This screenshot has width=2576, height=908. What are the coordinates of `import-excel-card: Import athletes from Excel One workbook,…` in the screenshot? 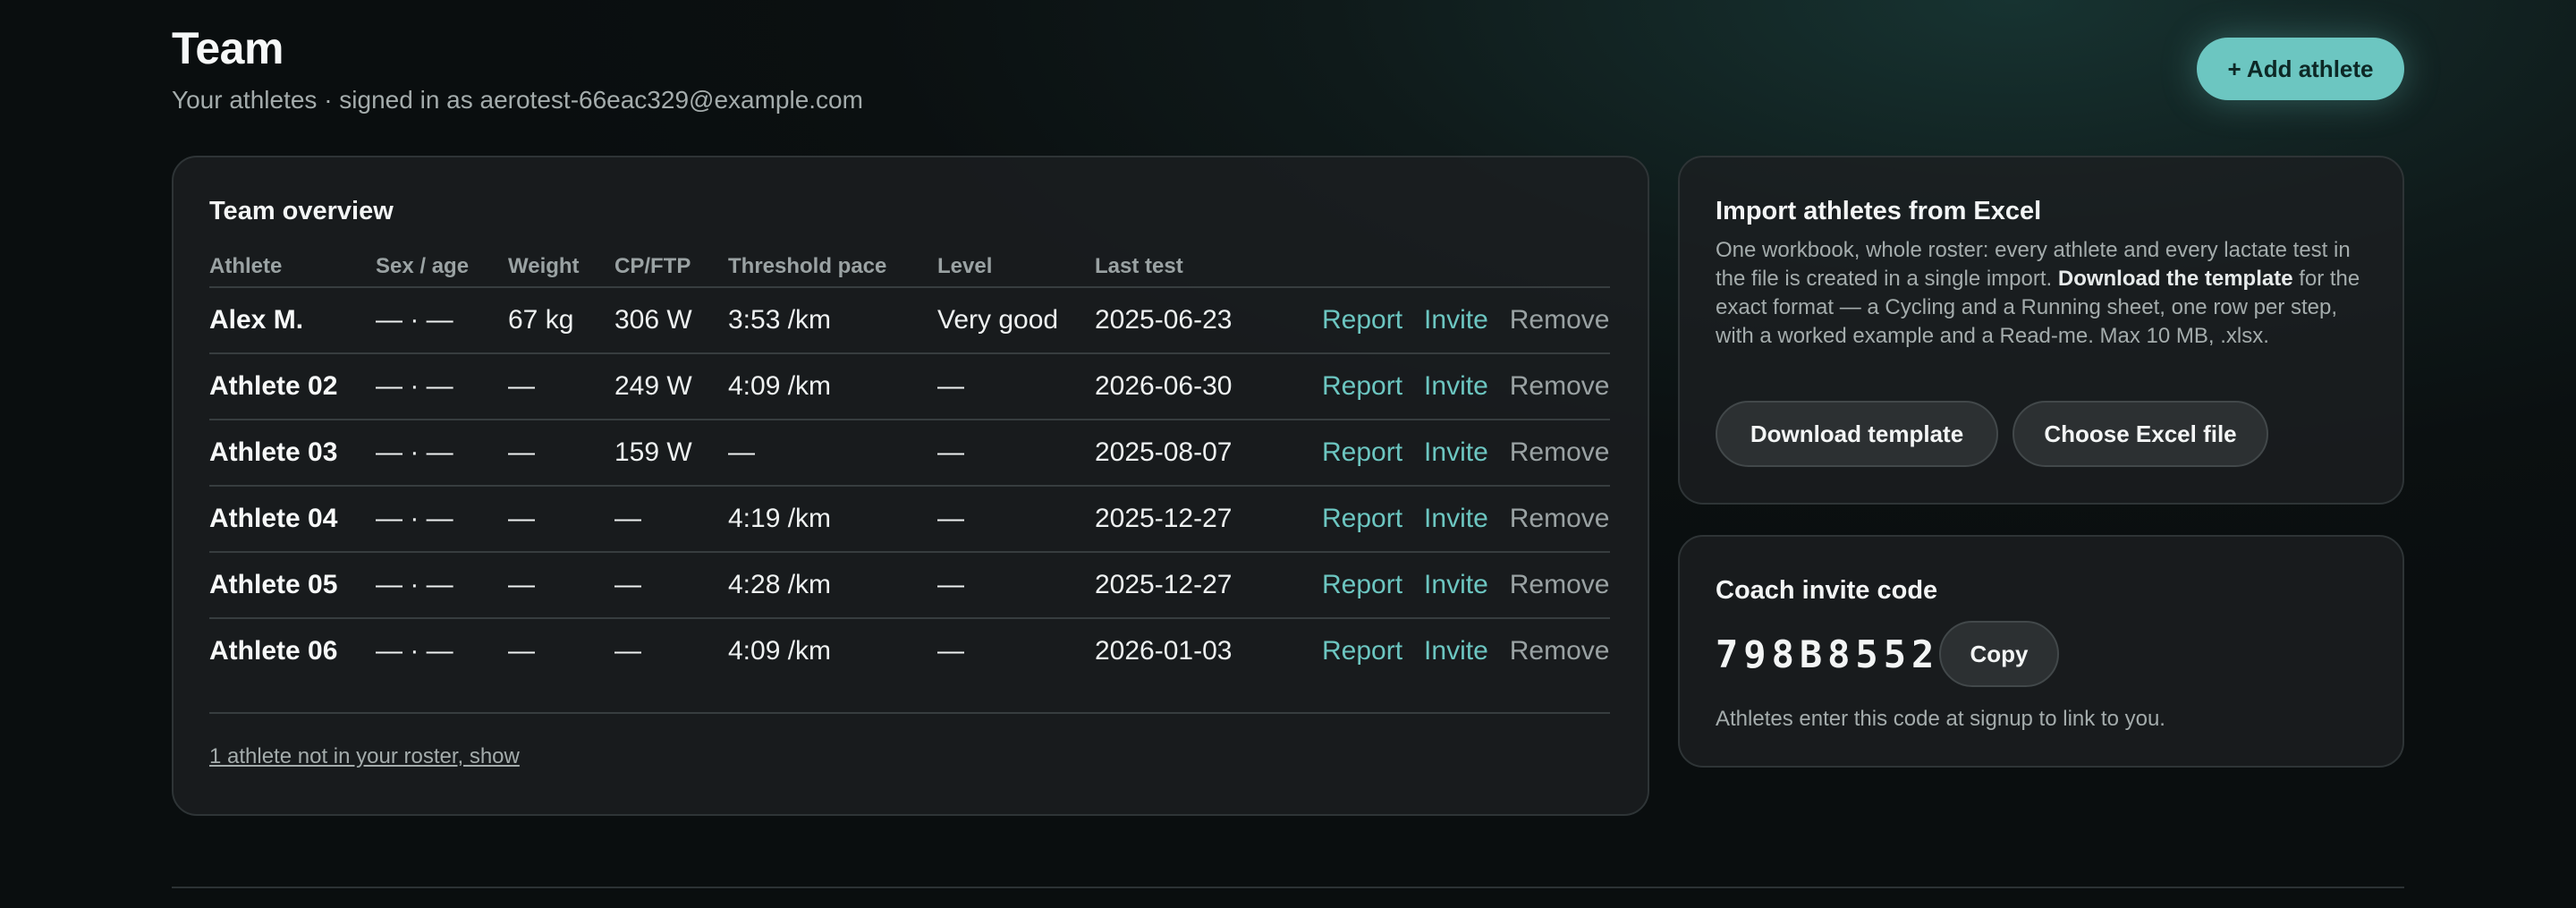 It's located at (2041, 330).